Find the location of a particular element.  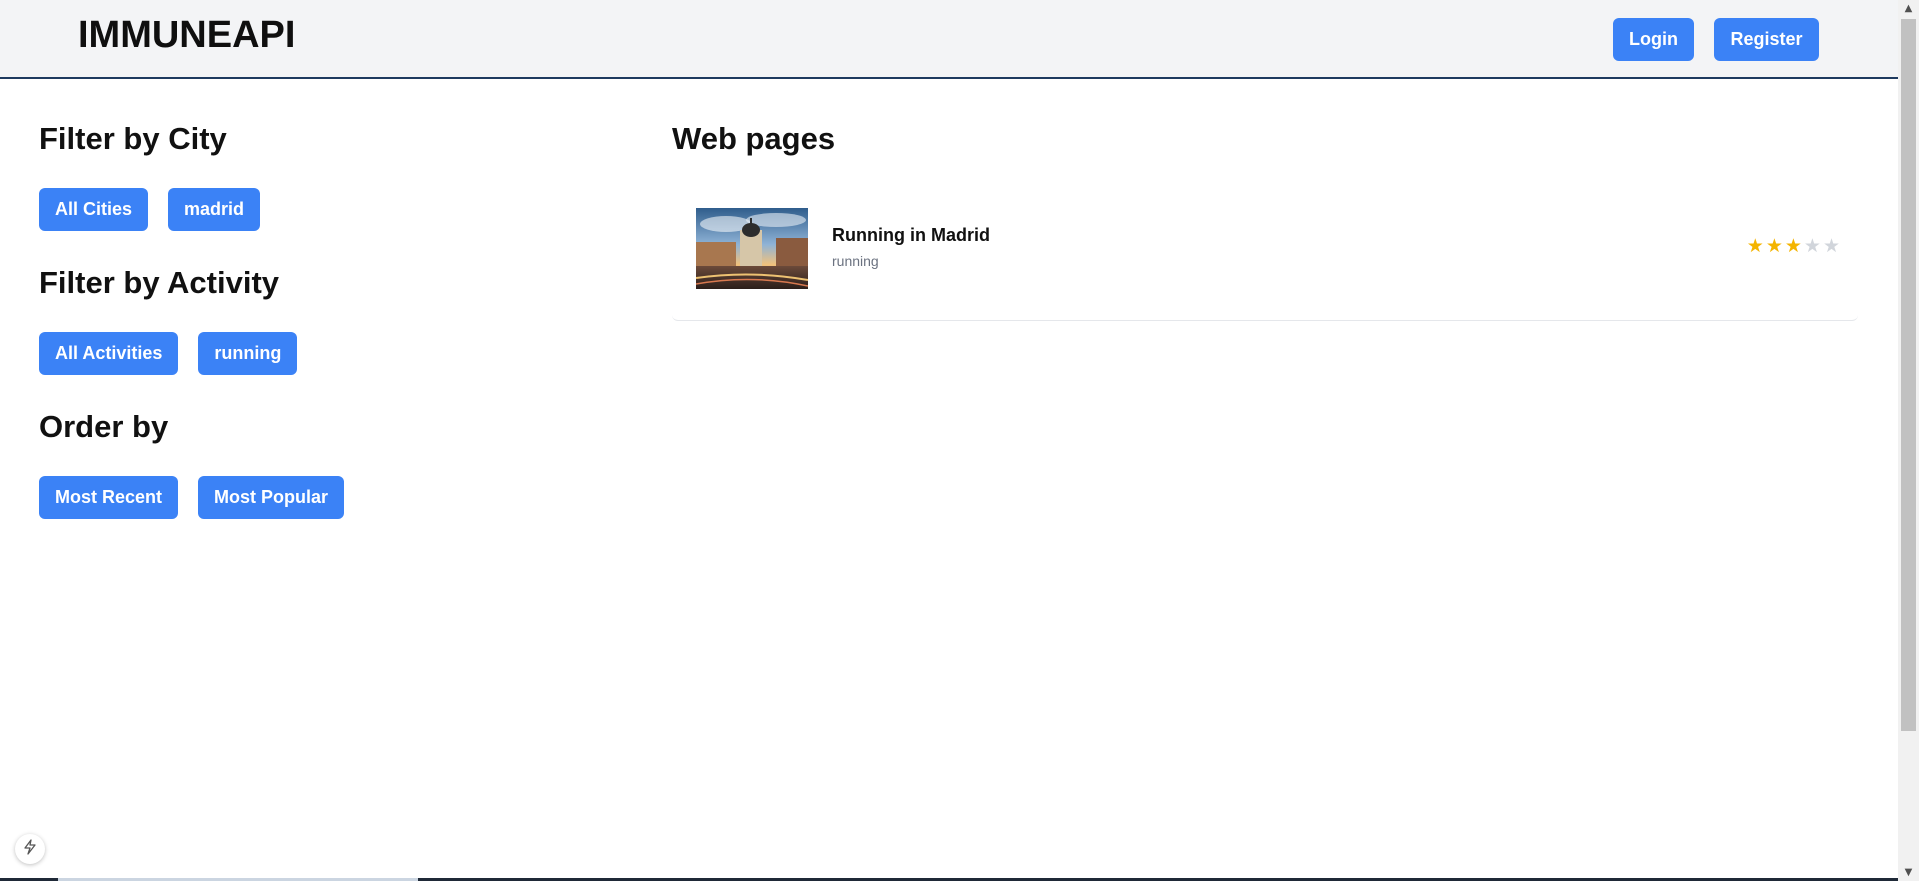

web-page-thumbnail is located at coordinates (752, 248).